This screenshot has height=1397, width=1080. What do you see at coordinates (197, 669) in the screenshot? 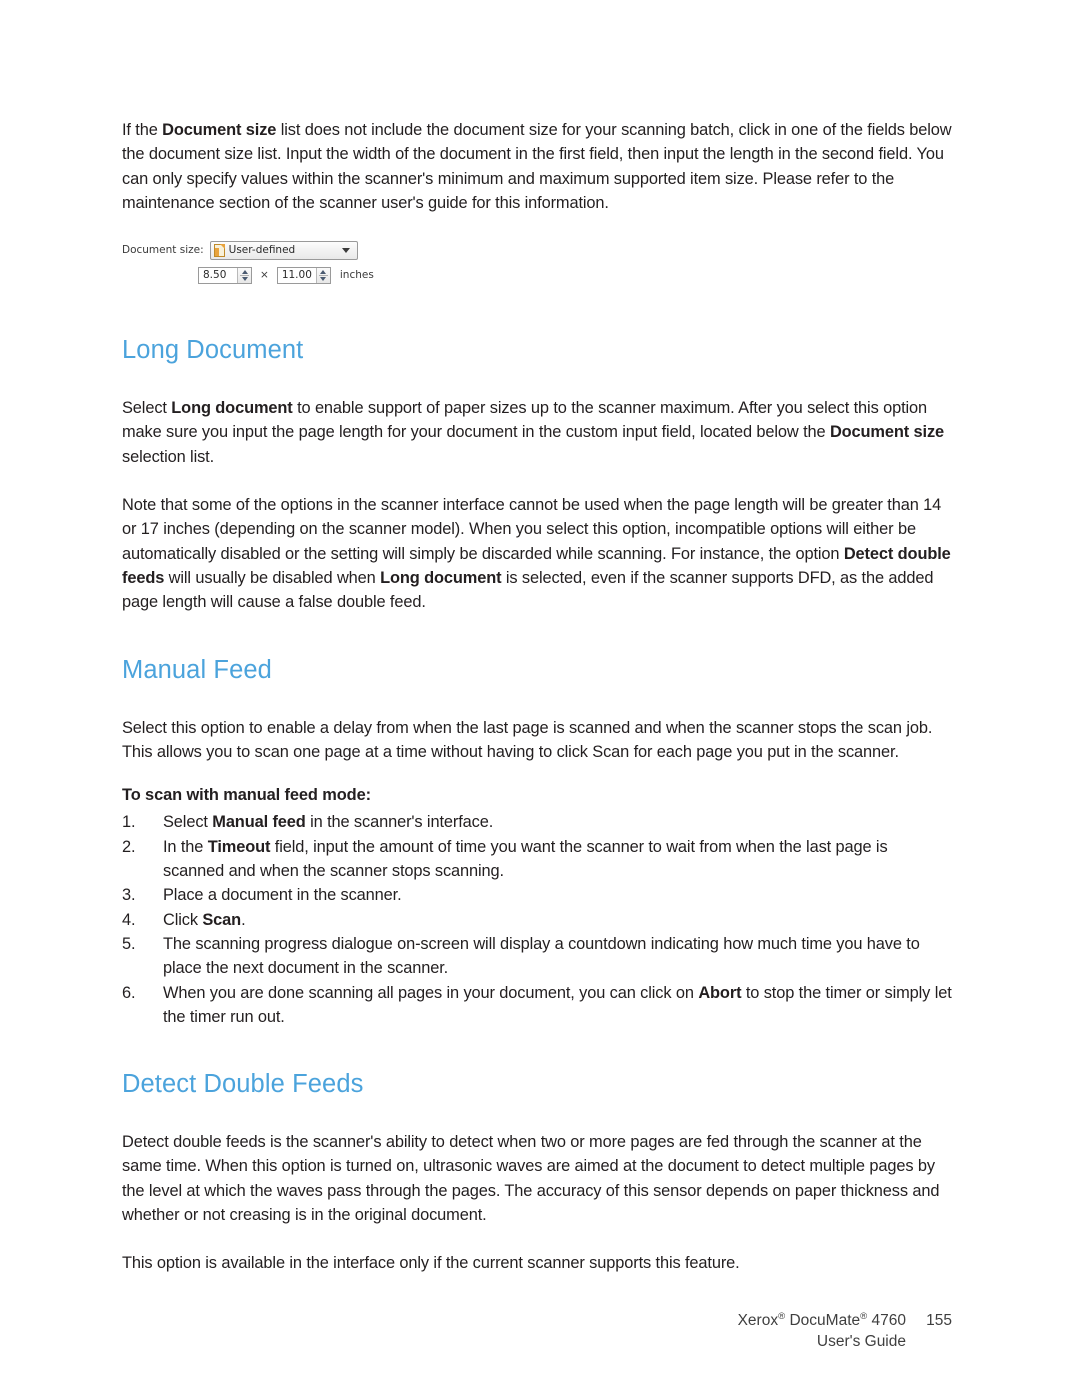
I see `section-heading-manual-feed: Manual Feed` at bounding box center [197, 669].